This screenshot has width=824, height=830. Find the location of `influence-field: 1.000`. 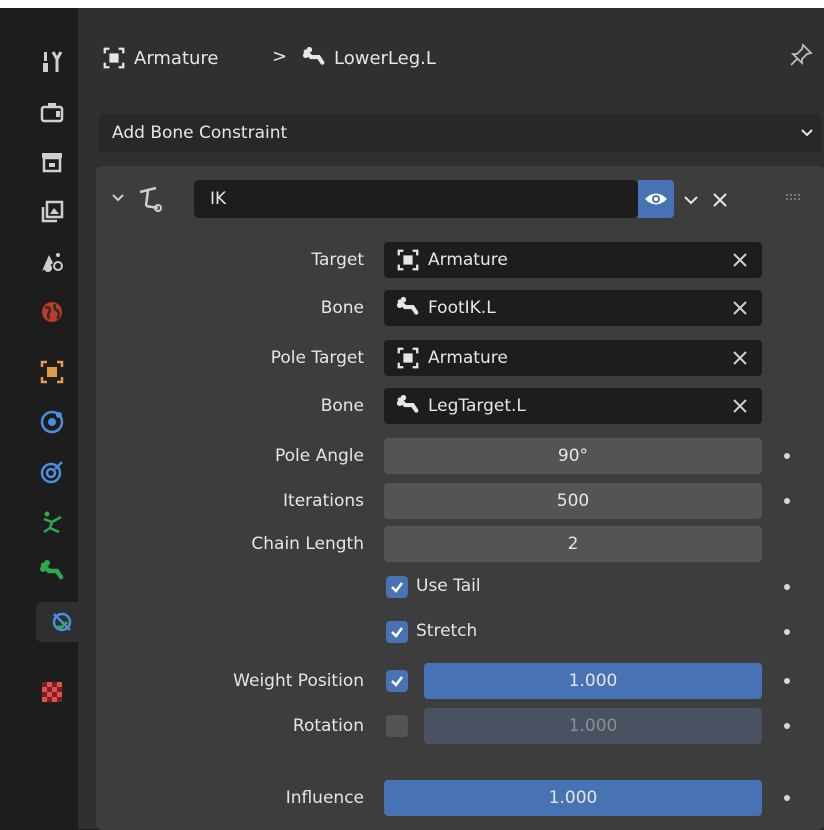

influence-field: 1.000 is located at coordinates (573, 798).